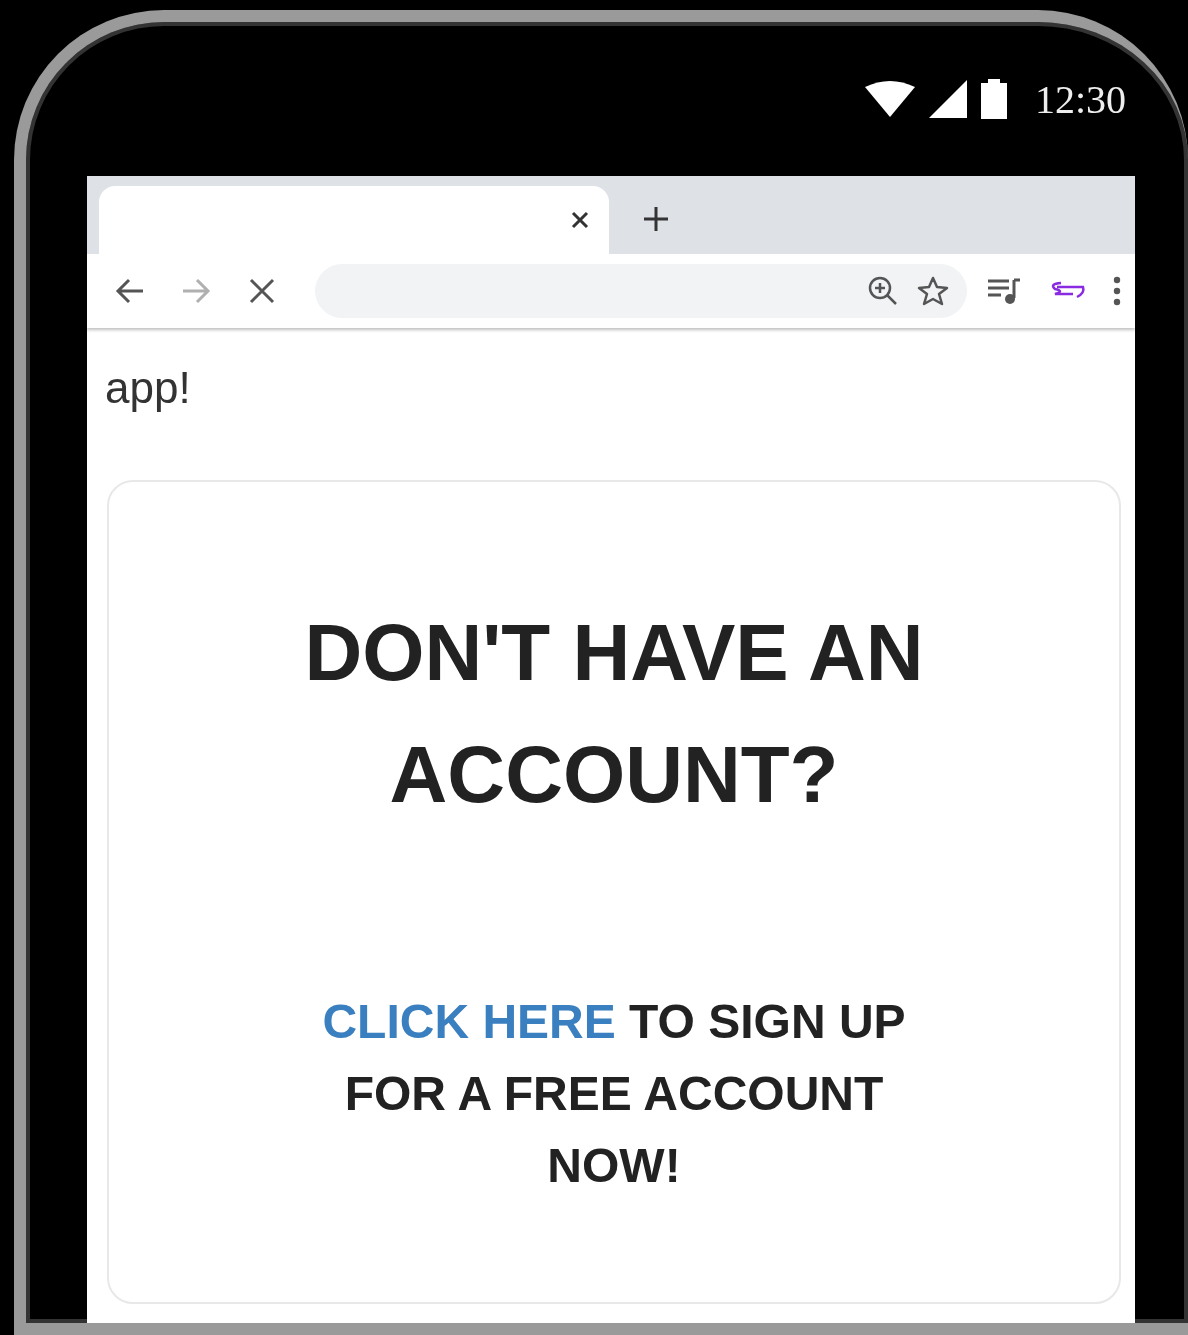 Image resolution: width=1188 pixels, height=1335 pixels. What do you see at coordinates (614, 714) in the screenshot?
I see `card-heading: DON'T HAVE AN ACCOUNT?` at bounding box center [614, 714].